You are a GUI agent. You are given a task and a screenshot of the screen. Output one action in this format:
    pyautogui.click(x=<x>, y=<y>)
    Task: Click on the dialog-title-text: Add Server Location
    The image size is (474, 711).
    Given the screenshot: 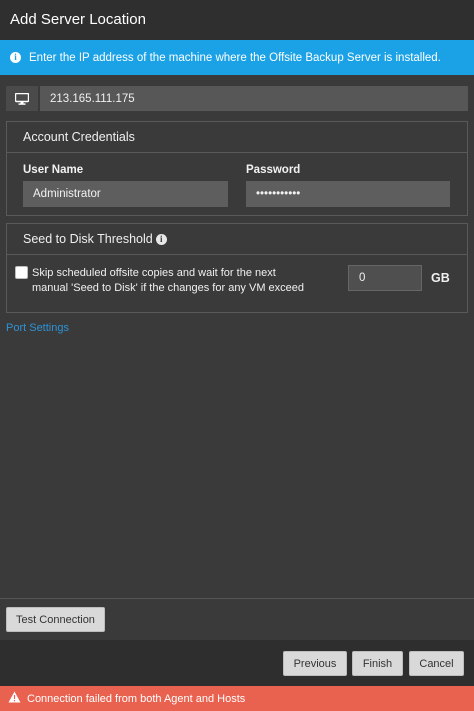 What is the action you would take?
    pyautogui.click(x=78, y=19)
    